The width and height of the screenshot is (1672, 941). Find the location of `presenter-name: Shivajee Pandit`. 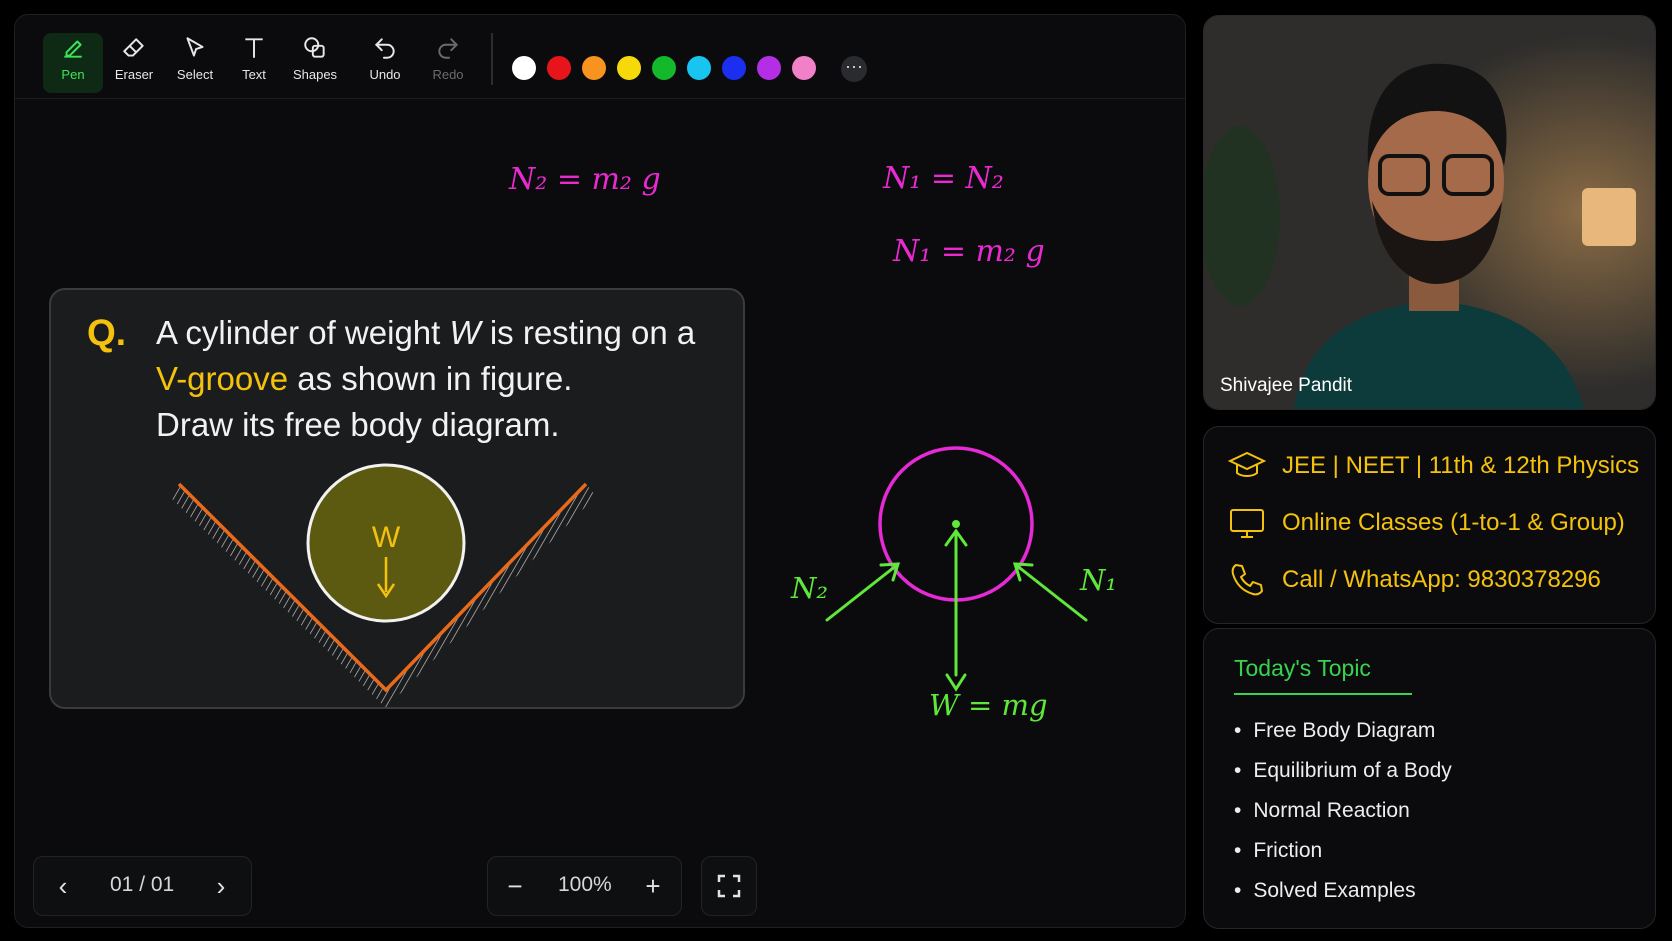

presenter-name: Shivajee Pandit is located at coordinates (1286, 385).